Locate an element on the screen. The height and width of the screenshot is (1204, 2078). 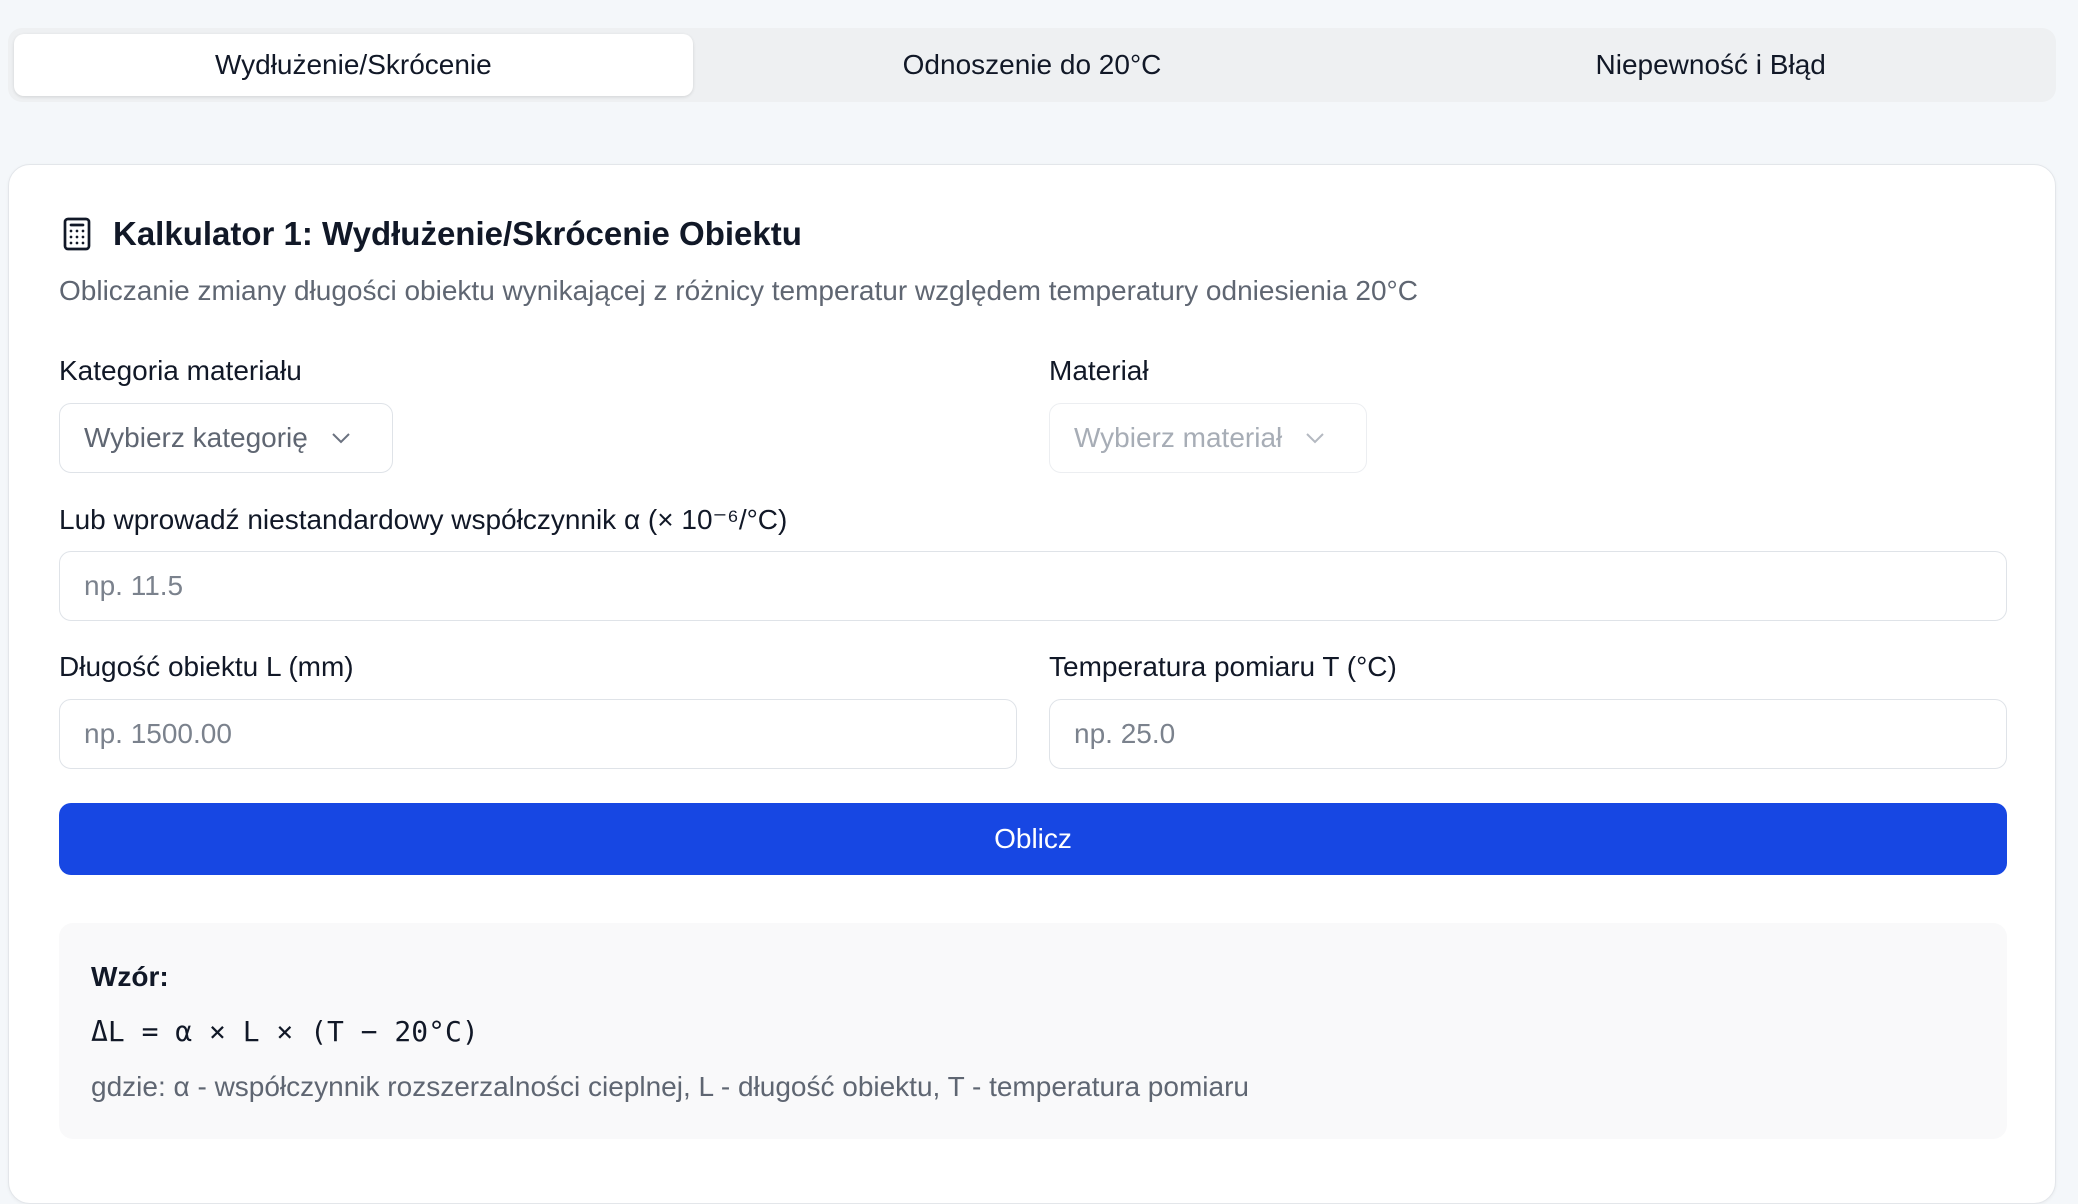
length-input is located at coordinates (538, 734).